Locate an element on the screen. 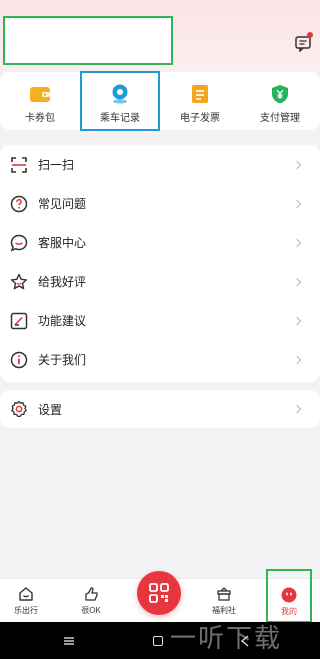  invoice-icon is located at coordinates (200, 94).